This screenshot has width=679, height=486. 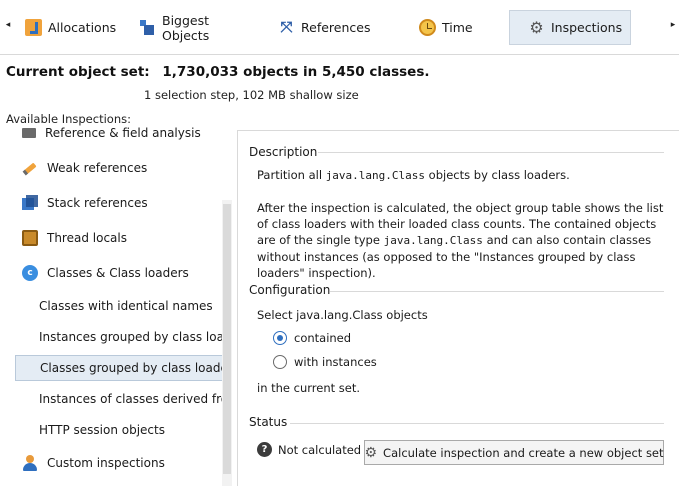 What do you see at coordinates (30, 273) in the screenshot?
I see `class-icon: c` at bounding box center [30, 273].